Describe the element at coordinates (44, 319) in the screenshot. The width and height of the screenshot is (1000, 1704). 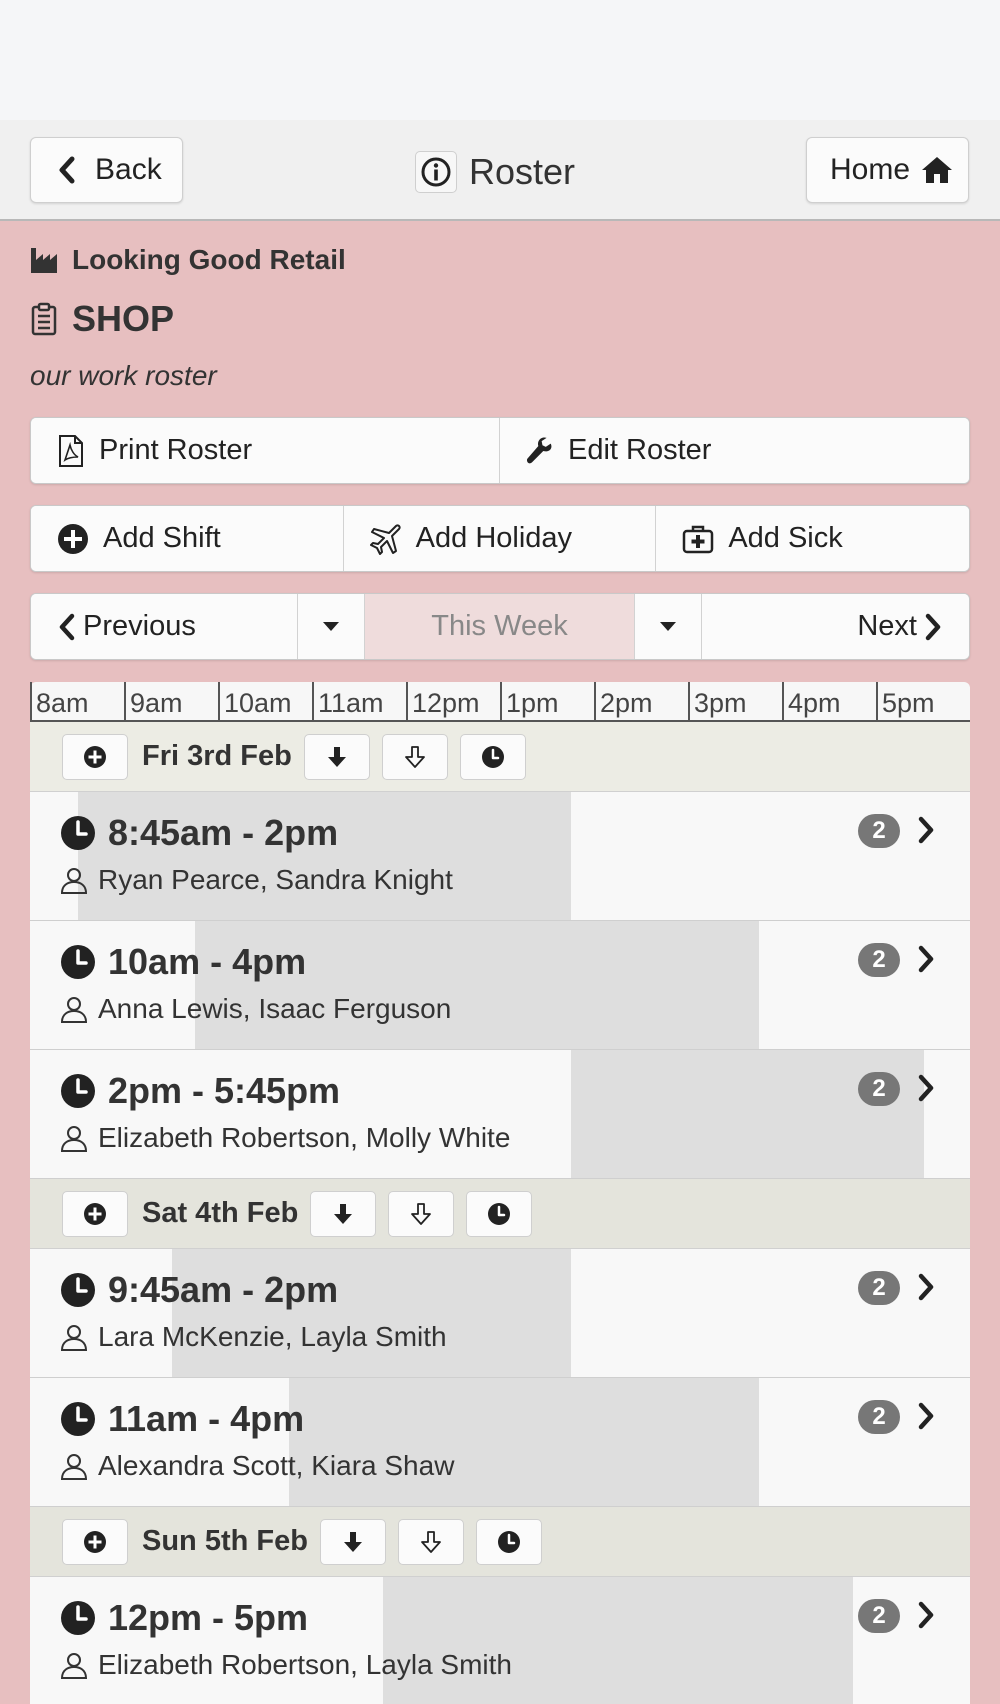
I see `clipboard-icon` at that location.